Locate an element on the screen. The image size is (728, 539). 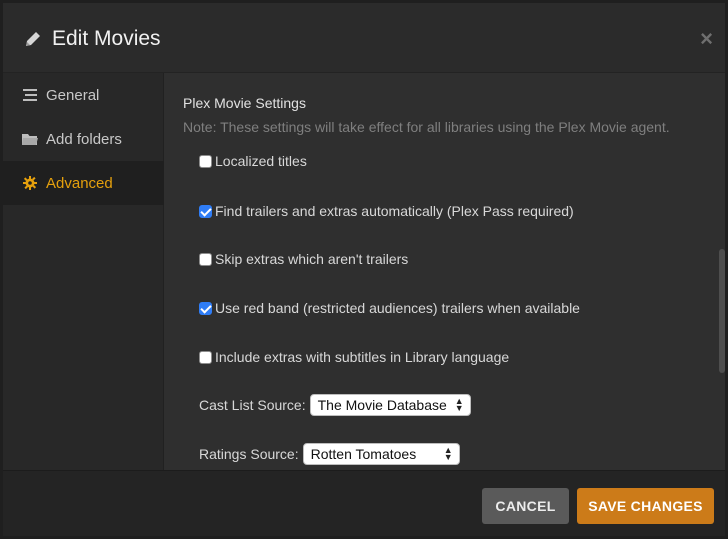
section-title: Plex Movie Settings is located at coordinates (244, 103).